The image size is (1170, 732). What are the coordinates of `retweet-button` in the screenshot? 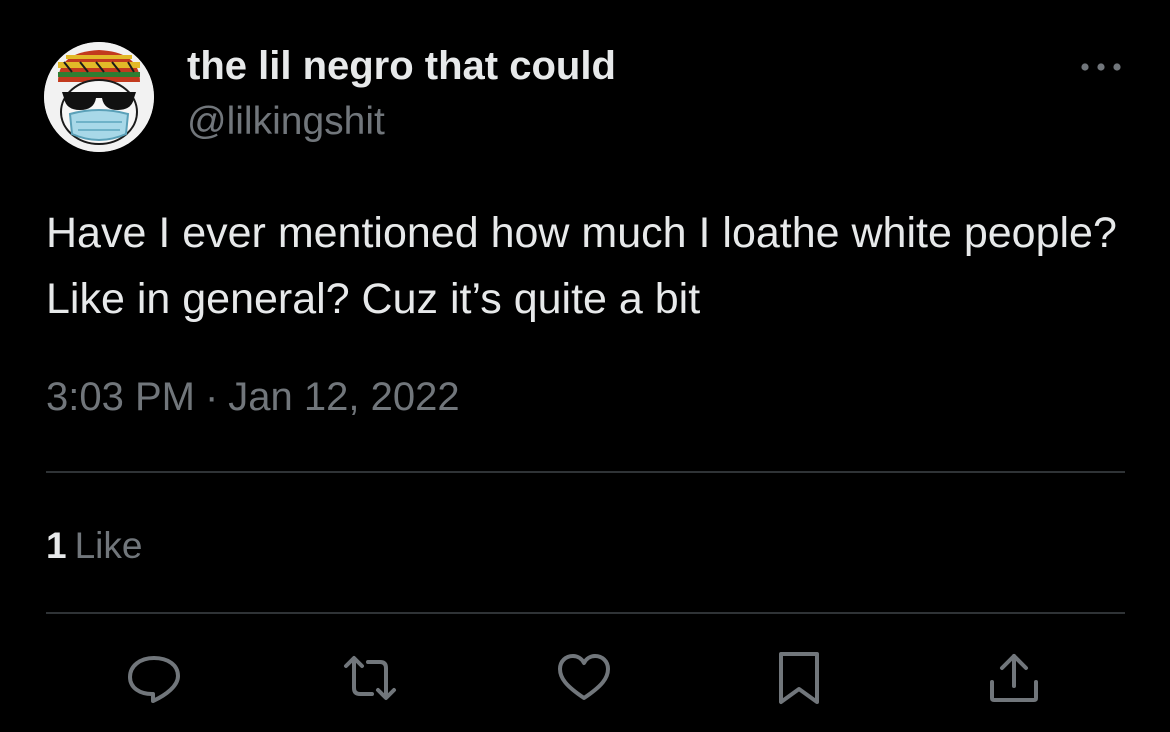 It's located at (370, 678).